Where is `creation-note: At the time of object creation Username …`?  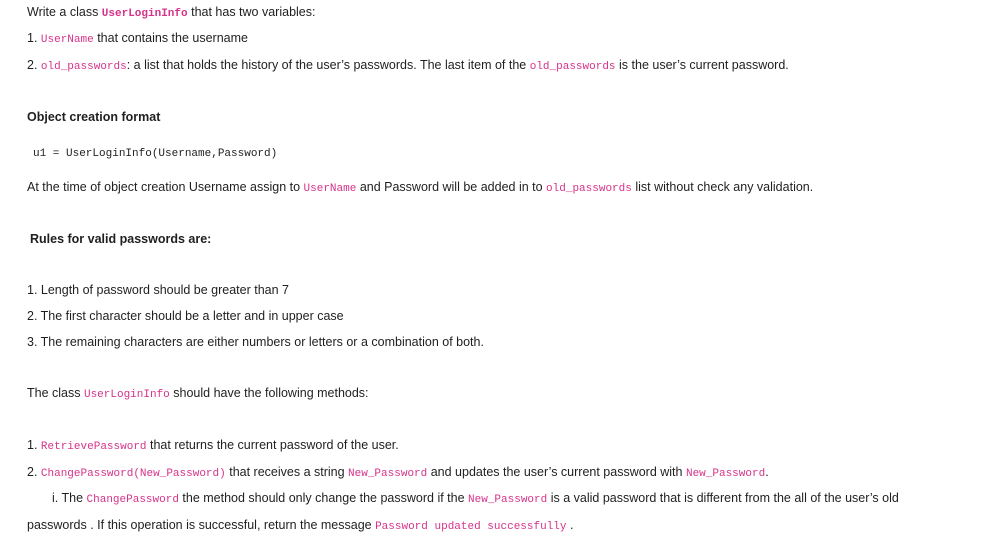 creation-note: At the time of object creation Username … is located at coordinates (420, 188).